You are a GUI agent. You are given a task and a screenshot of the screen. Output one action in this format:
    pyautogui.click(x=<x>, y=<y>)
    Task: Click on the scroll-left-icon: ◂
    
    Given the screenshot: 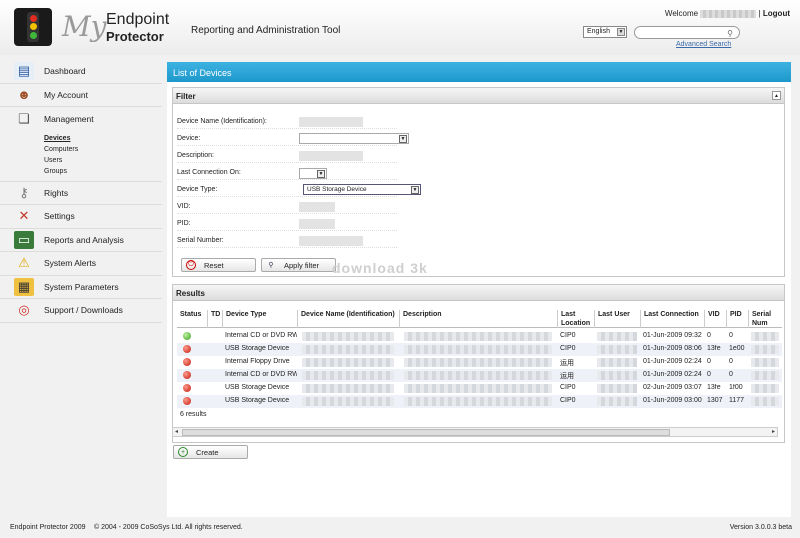 What is the action you would take?
    pyautogui.click(x=176, y=431)
    